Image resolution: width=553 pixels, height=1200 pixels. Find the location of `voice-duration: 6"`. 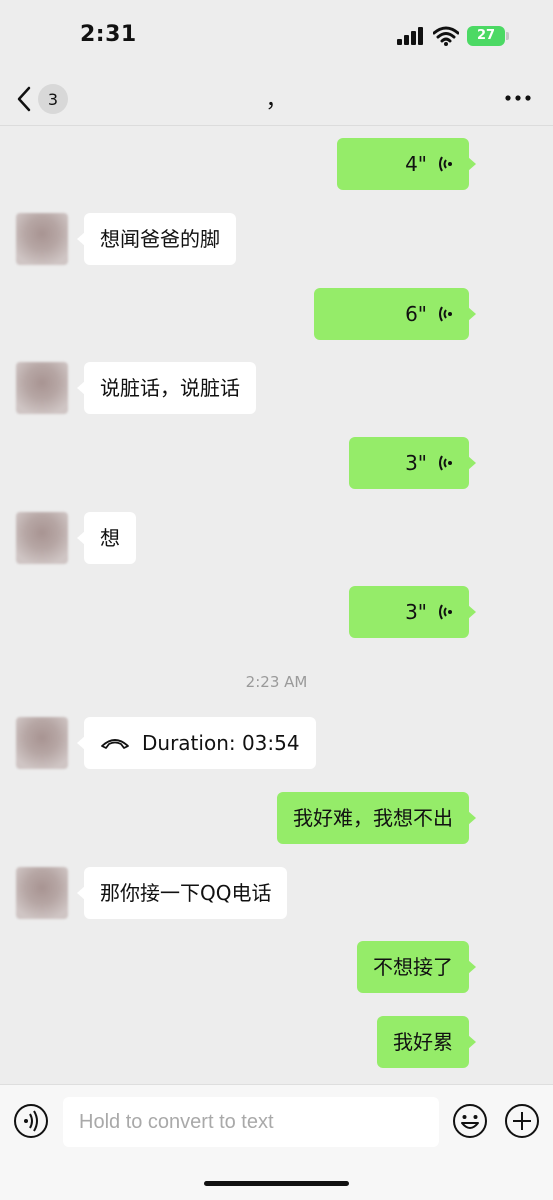

voice-duration: 6" is located at coordinates (416, 314).